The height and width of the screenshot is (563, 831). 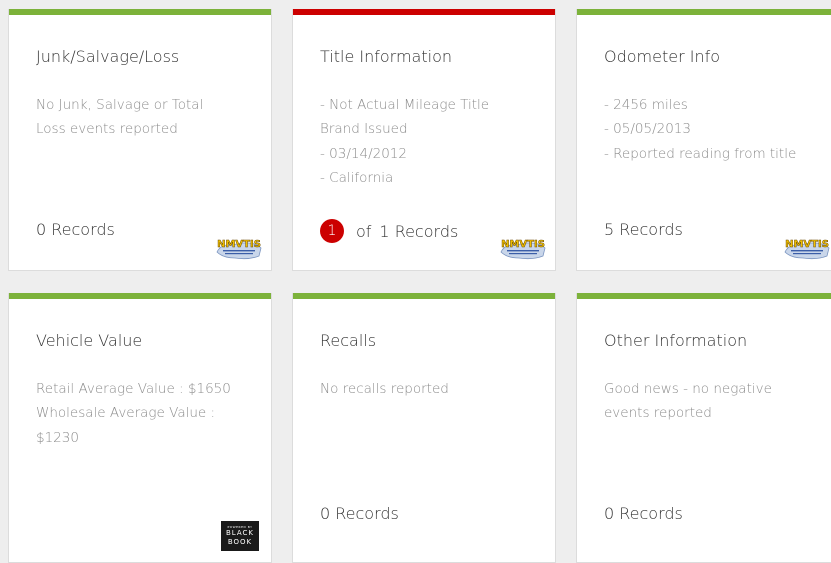 What do you see at coordinates (89, 340) in the screenshot?
I see `card-title: Vehicle Value` at bounding box center [89, 340].